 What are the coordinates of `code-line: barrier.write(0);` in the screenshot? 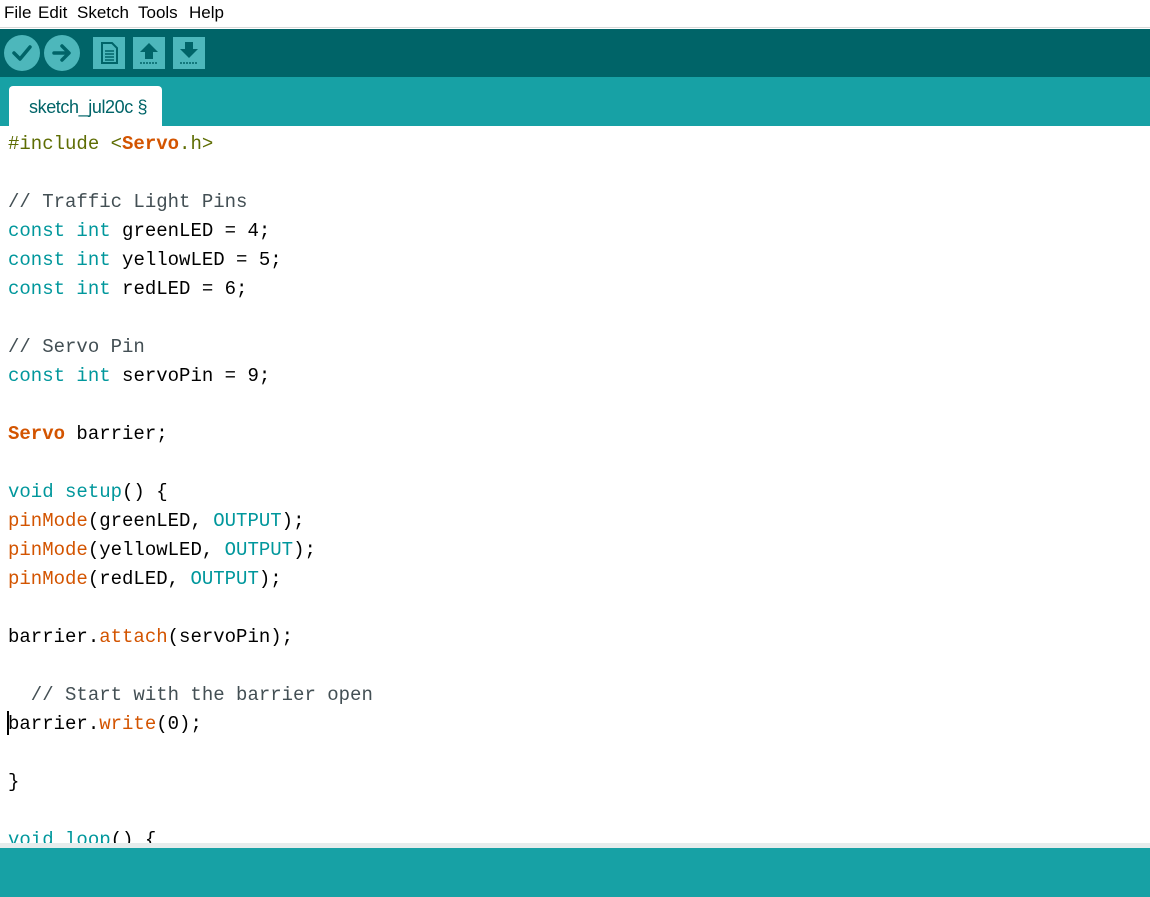 It's located at (105, 724).